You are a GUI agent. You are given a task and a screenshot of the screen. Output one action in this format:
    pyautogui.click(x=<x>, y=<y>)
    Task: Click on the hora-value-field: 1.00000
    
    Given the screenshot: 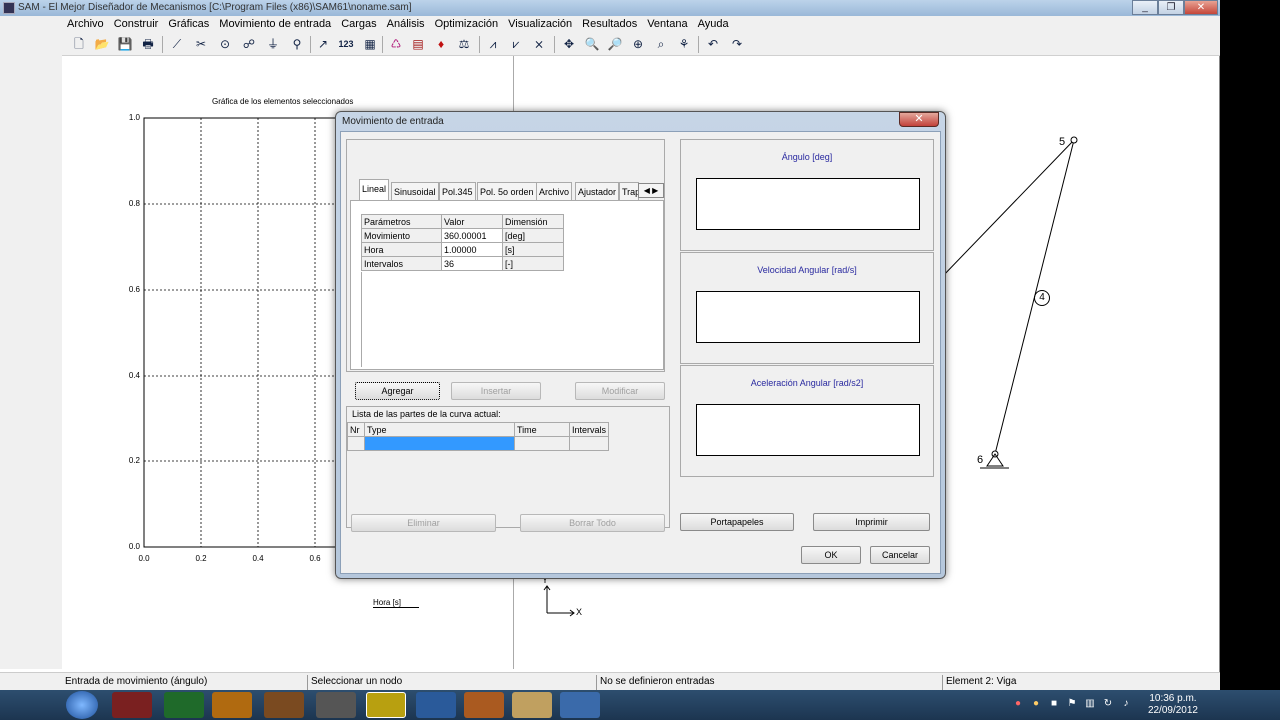 What is the action you would take?
    pyautogui.click(x=472, y=249)
    